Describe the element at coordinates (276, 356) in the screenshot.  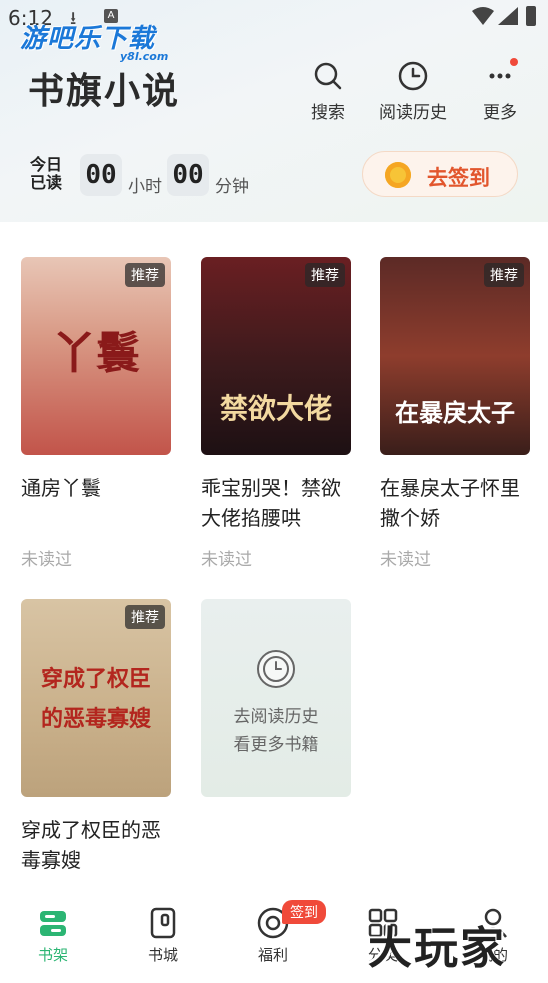
I see `book-cover: 推荐 禁欲大佬` at that location.